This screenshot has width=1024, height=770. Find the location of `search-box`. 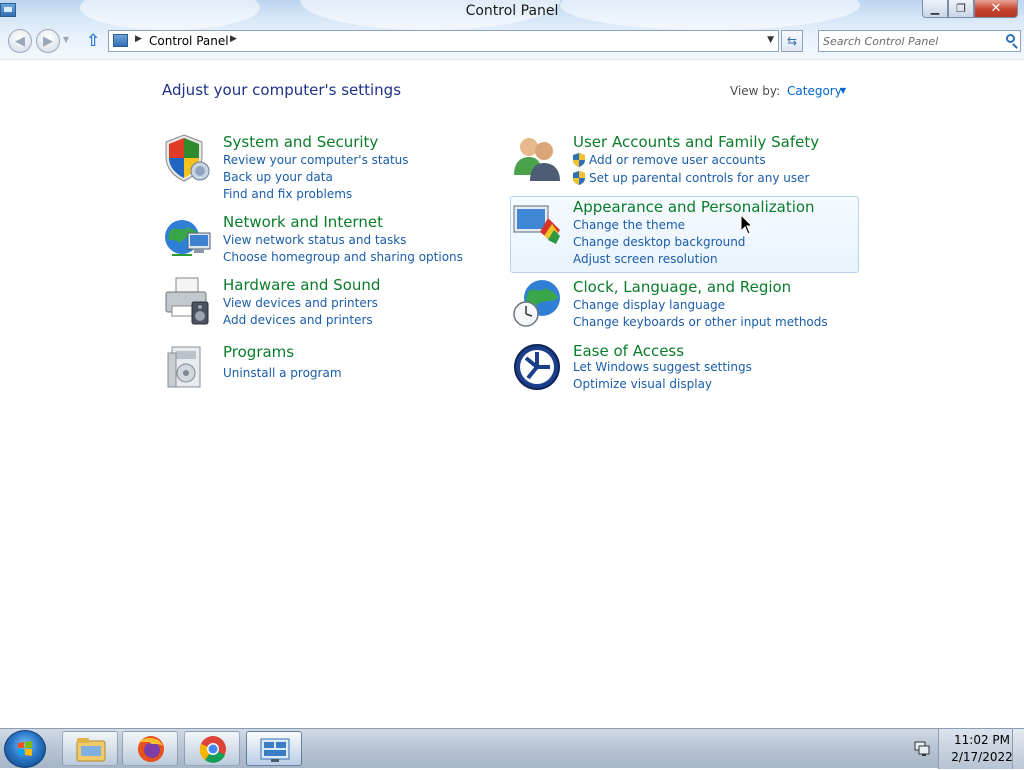

search-box is located at coordinates (919, 41).